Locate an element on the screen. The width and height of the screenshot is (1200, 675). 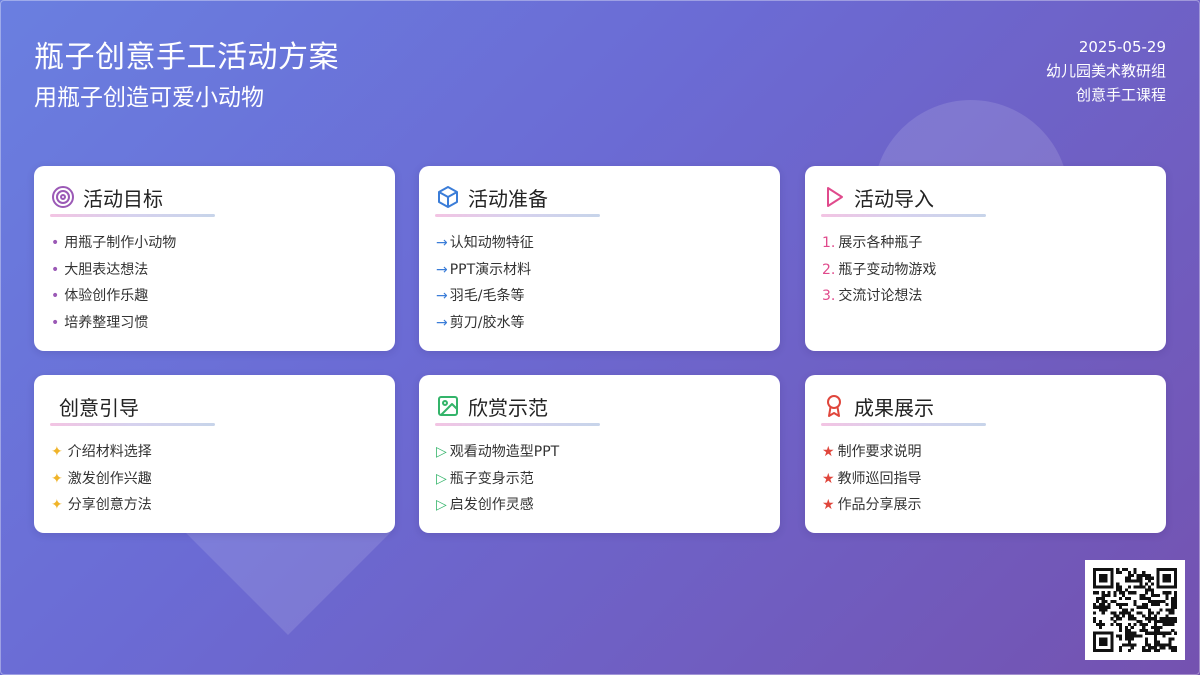
decorative-triangle is located at coordinates (288, 583).